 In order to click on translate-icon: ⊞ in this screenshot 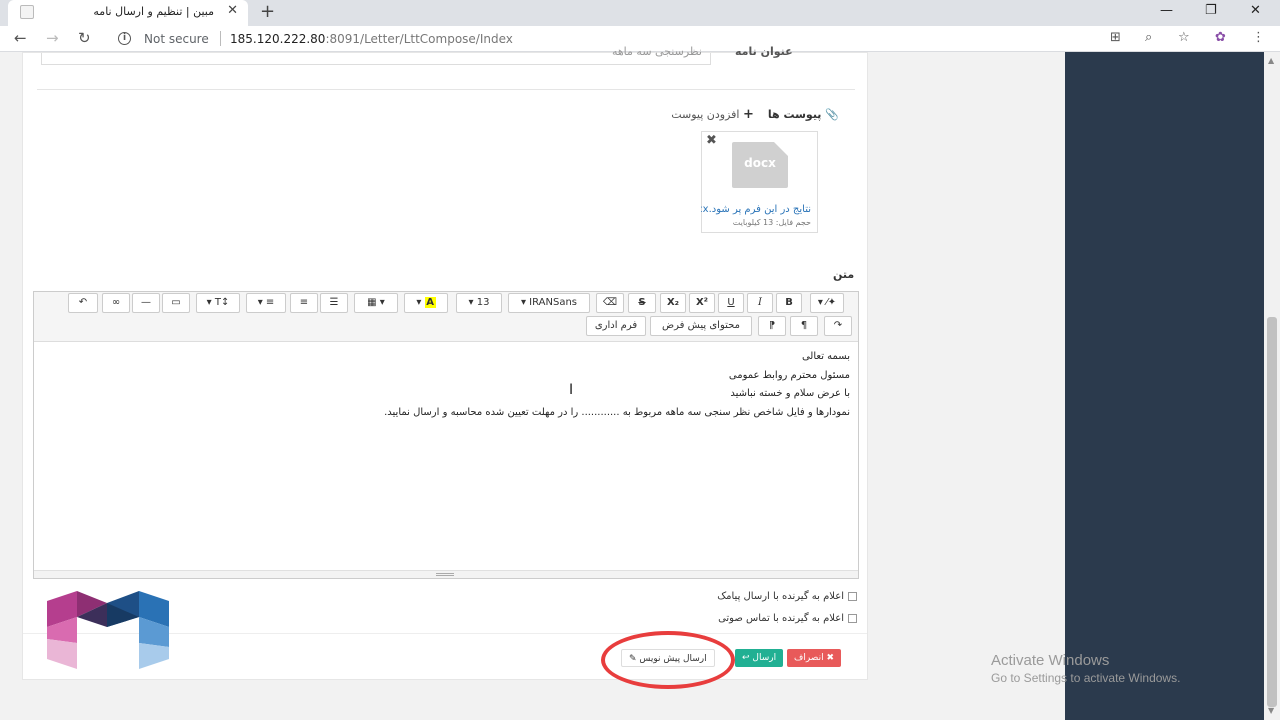, I will do `click(1115, 37)`.